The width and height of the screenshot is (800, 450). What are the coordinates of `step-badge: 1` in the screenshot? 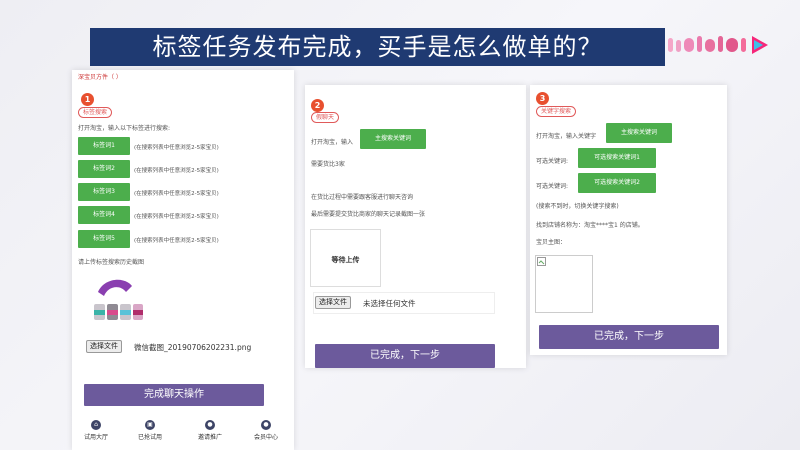 It's located at (87, 99).